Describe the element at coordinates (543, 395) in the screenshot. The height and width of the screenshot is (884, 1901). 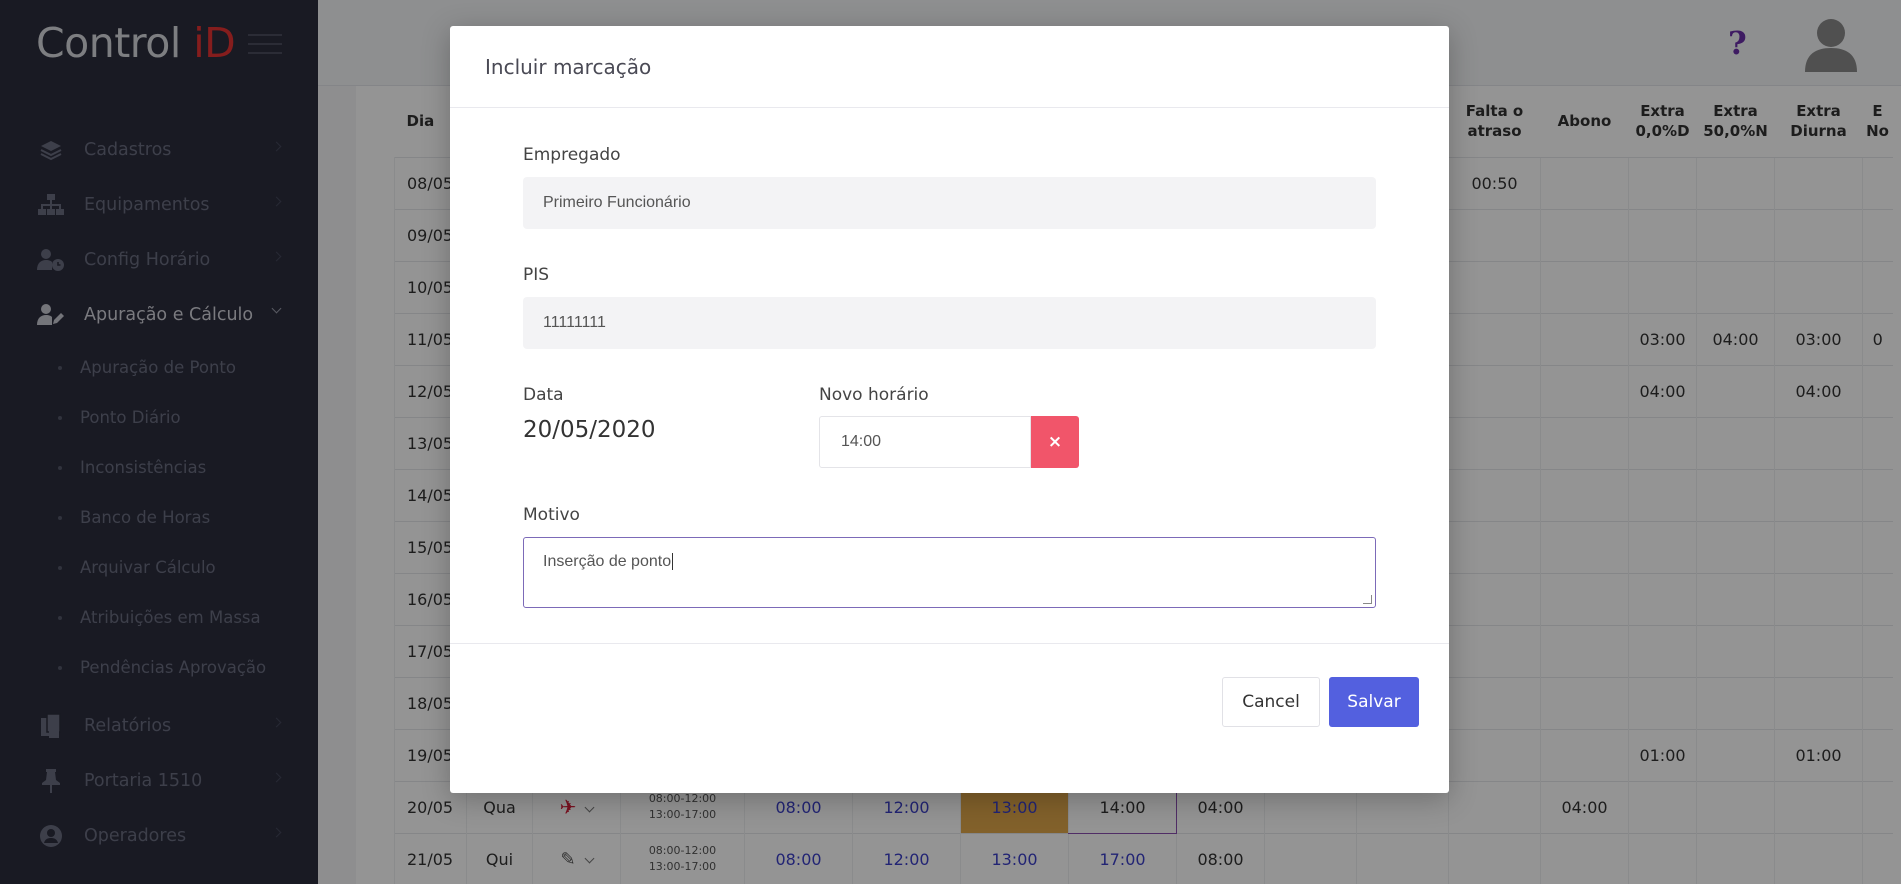
I see `date-label: Data` at that location.